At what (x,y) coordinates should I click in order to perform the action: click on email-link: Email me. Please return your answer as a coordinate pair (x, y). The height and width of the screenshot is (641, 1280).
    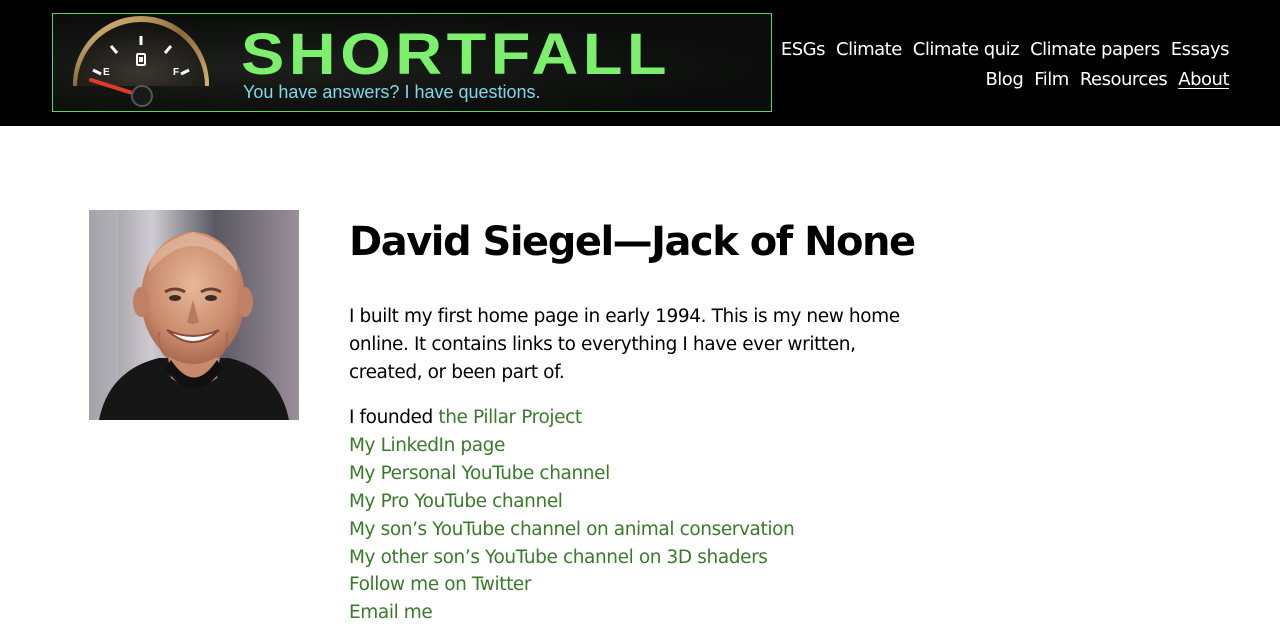
    Looking at the image, I should click on (391, 612).